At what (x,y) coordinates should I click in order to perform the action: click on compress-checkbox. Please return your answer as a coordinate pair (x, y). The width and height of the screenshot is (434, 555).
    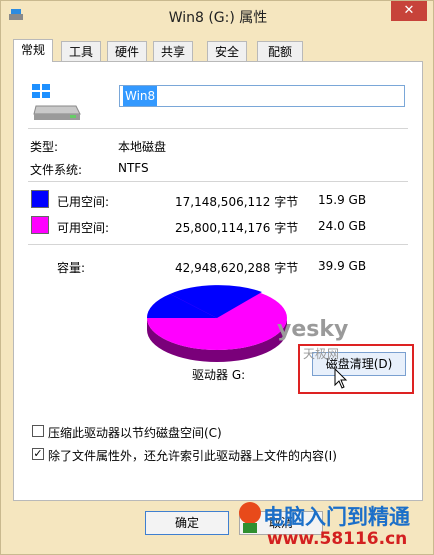
    Looking at the image, I should click on (38, 431).